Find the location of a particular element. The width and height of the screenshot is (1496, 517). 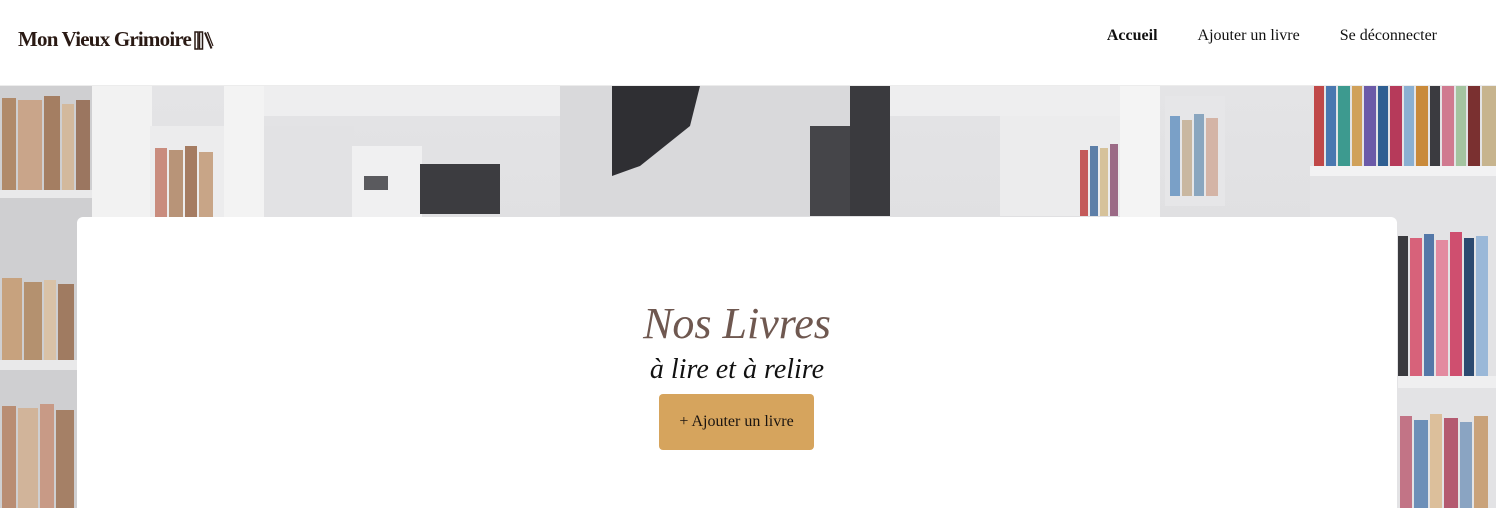

main-nav: Accueil Ajouter un livre Se déconnecter is located at coordinates (1252, 36).